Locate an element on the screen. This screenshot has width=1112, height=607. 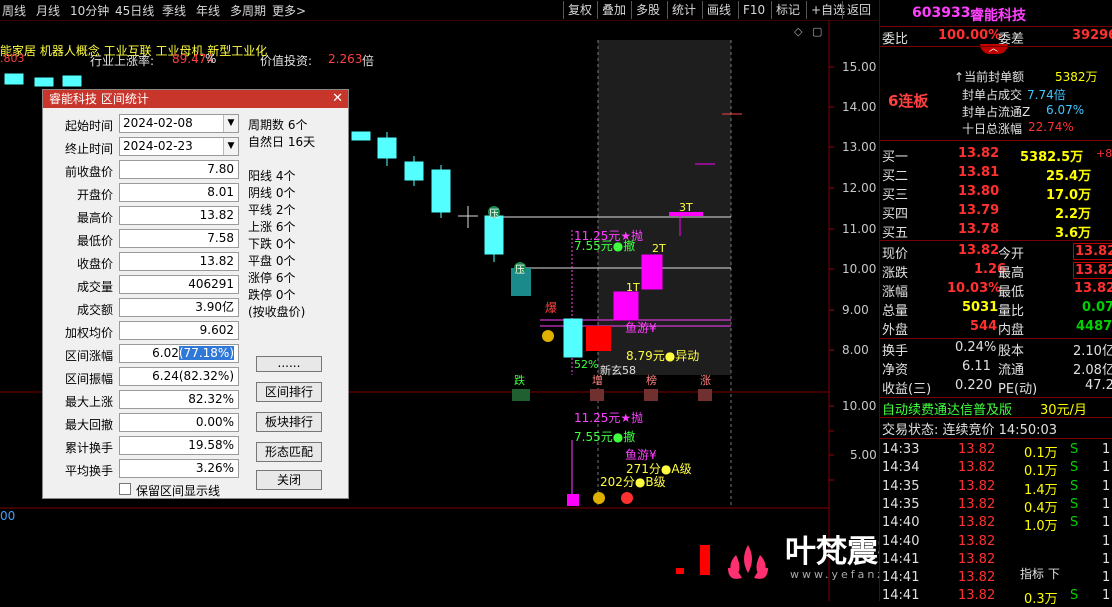
annotation-anomaly: 8.79元●异动 is located at coordinates (663, 356).